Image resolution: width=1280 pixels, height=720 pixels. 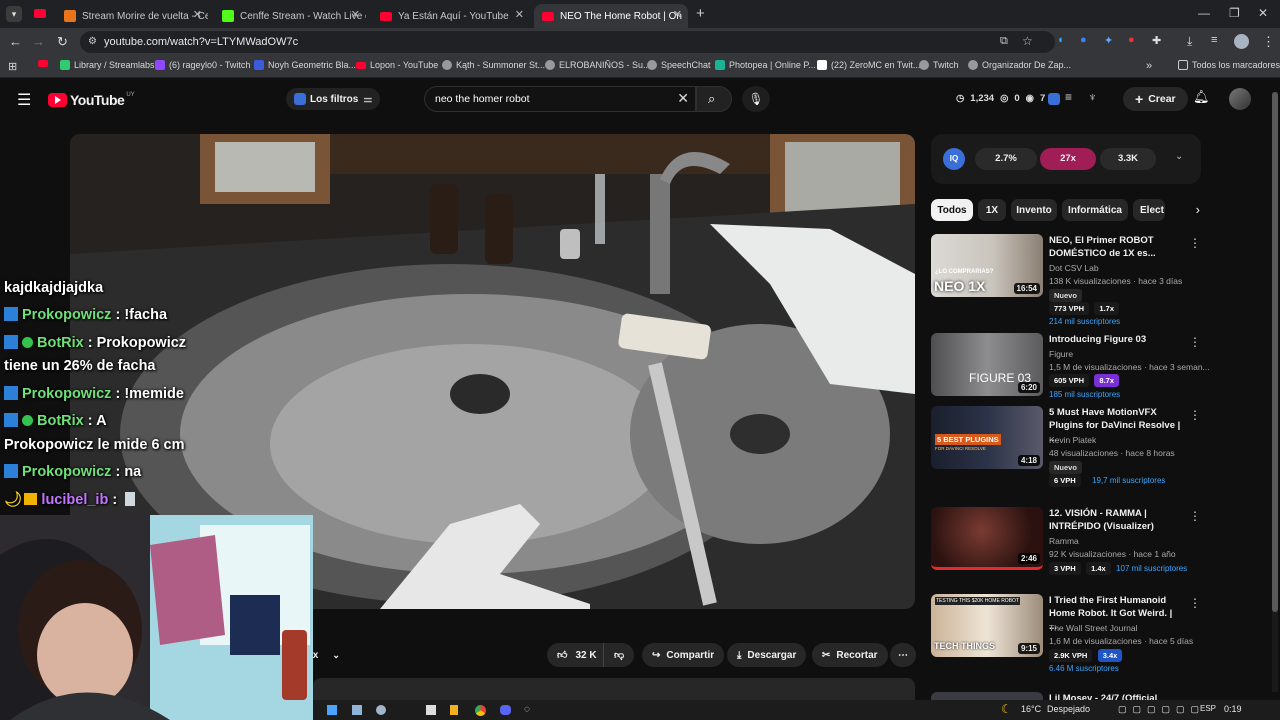 I want to click on video-thumbnail: FIGURE 03 6:20, so click(x=987, y=364).